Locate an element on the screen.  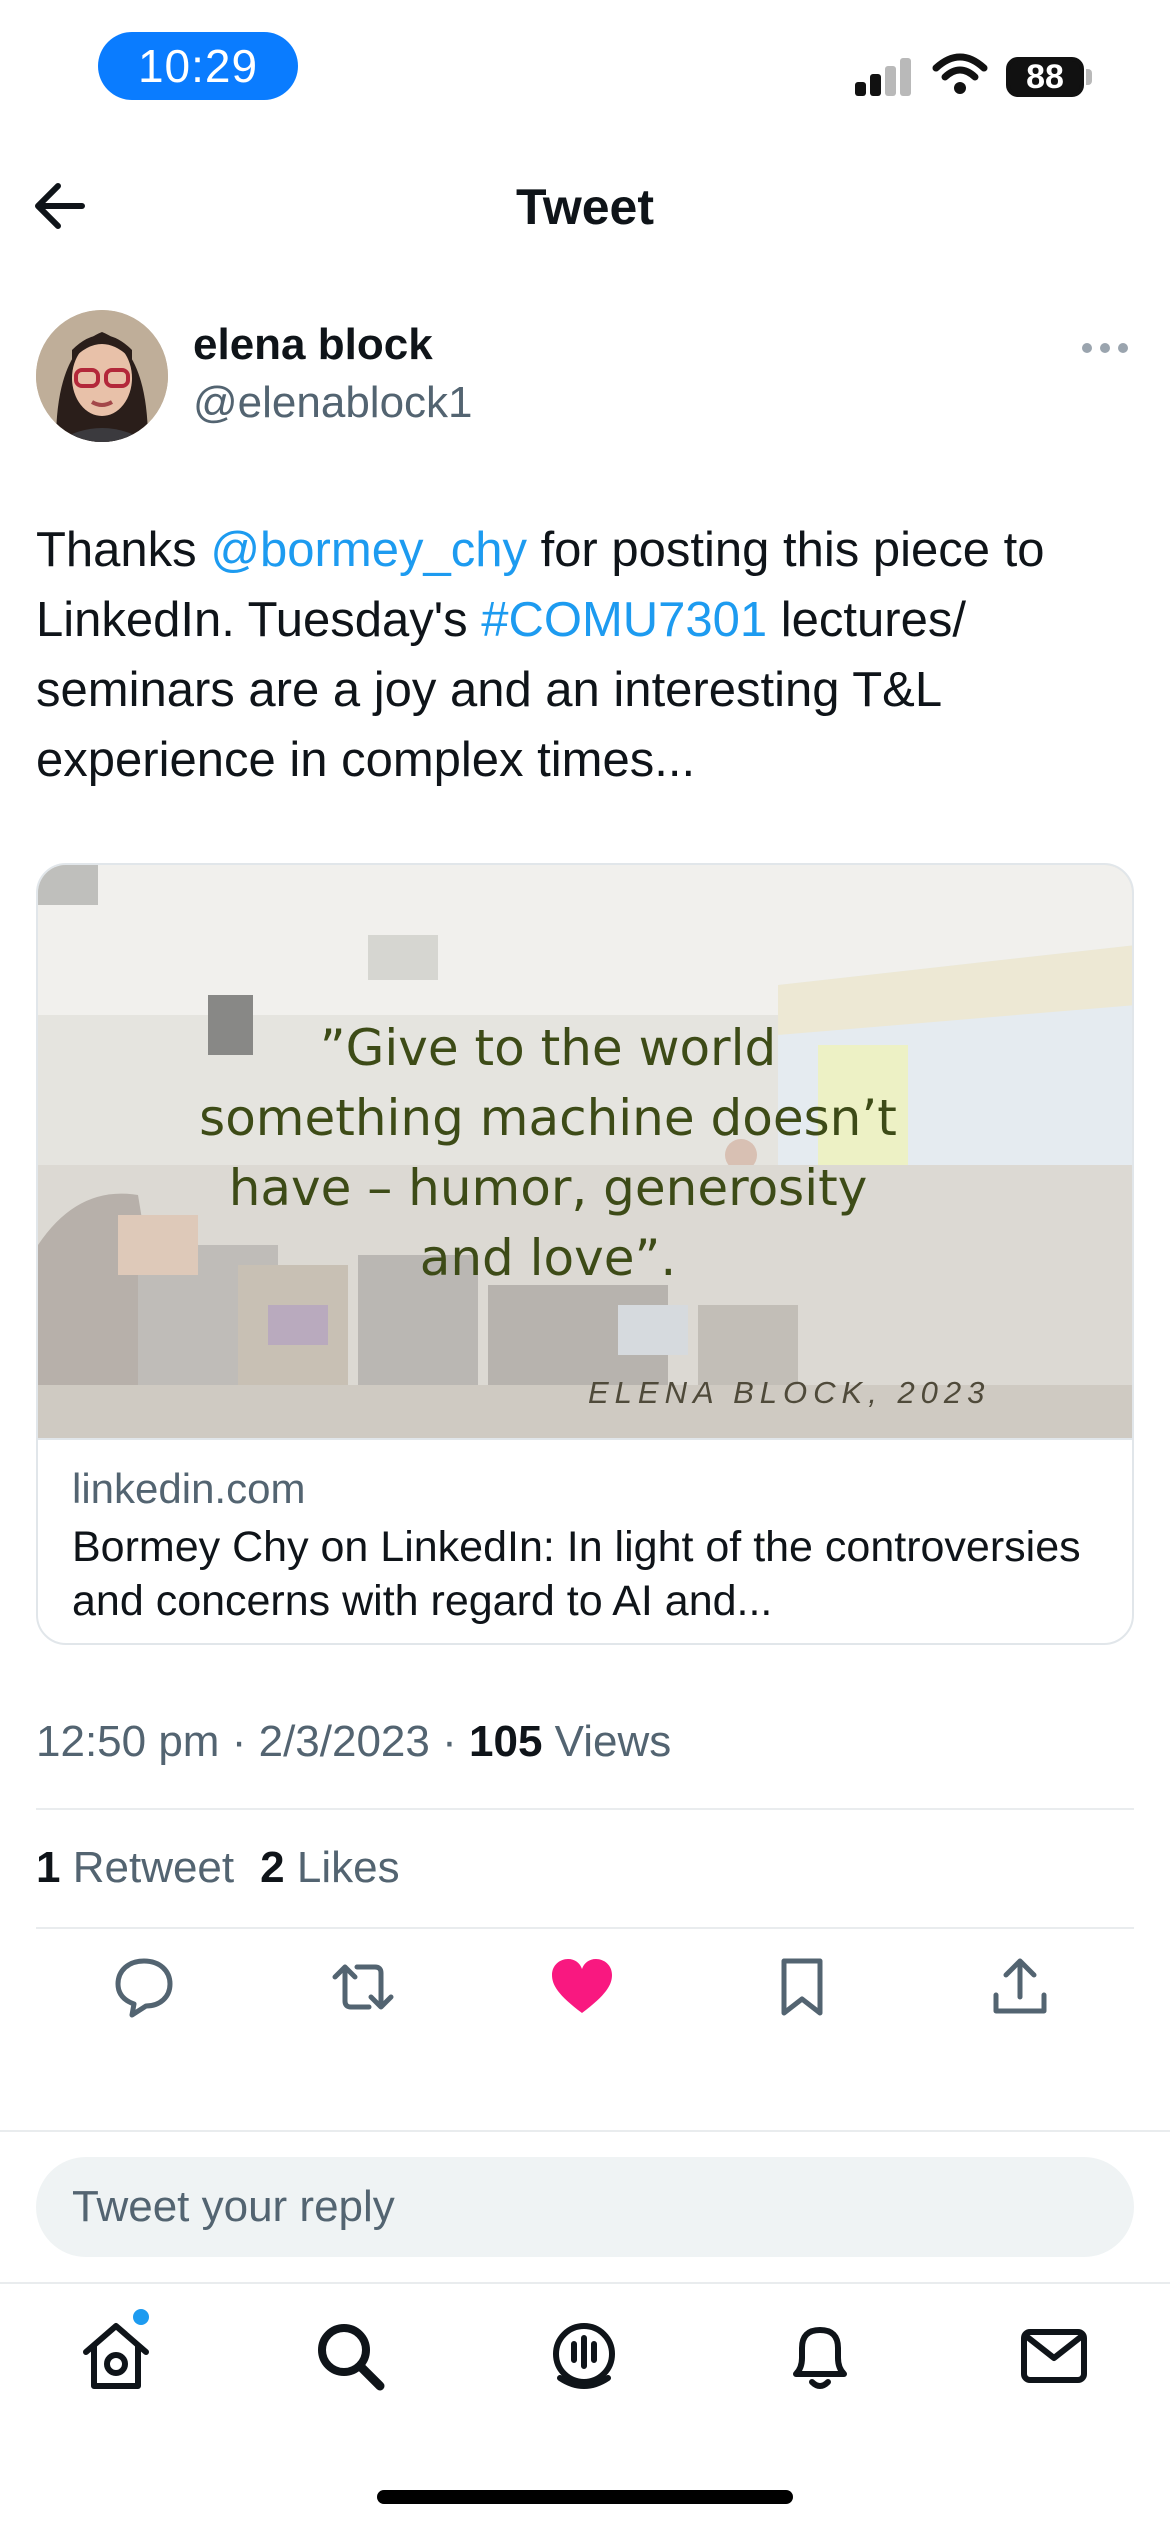
quote-line: ”Give to the world is located at coordinates (548, 1048).